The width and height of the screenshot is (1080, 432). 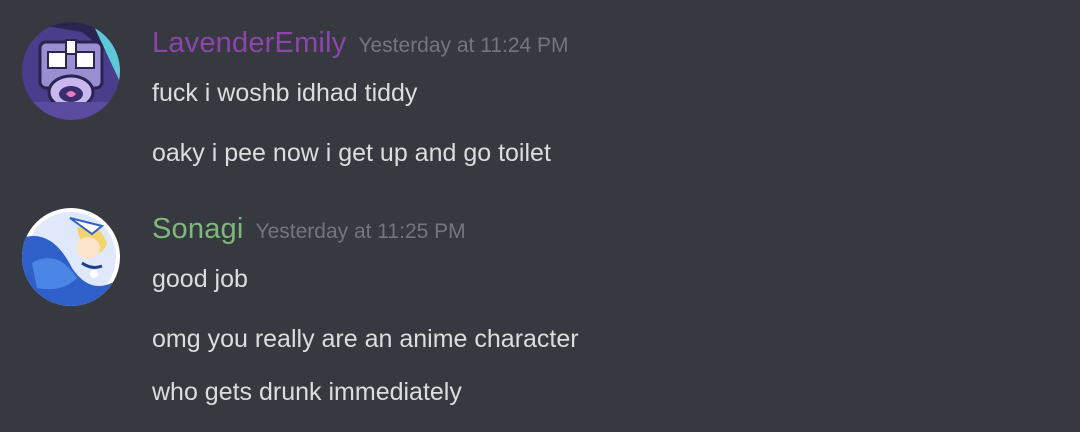 I want to click on username-sonagi: Sonagi, so click(x=198, y=229).